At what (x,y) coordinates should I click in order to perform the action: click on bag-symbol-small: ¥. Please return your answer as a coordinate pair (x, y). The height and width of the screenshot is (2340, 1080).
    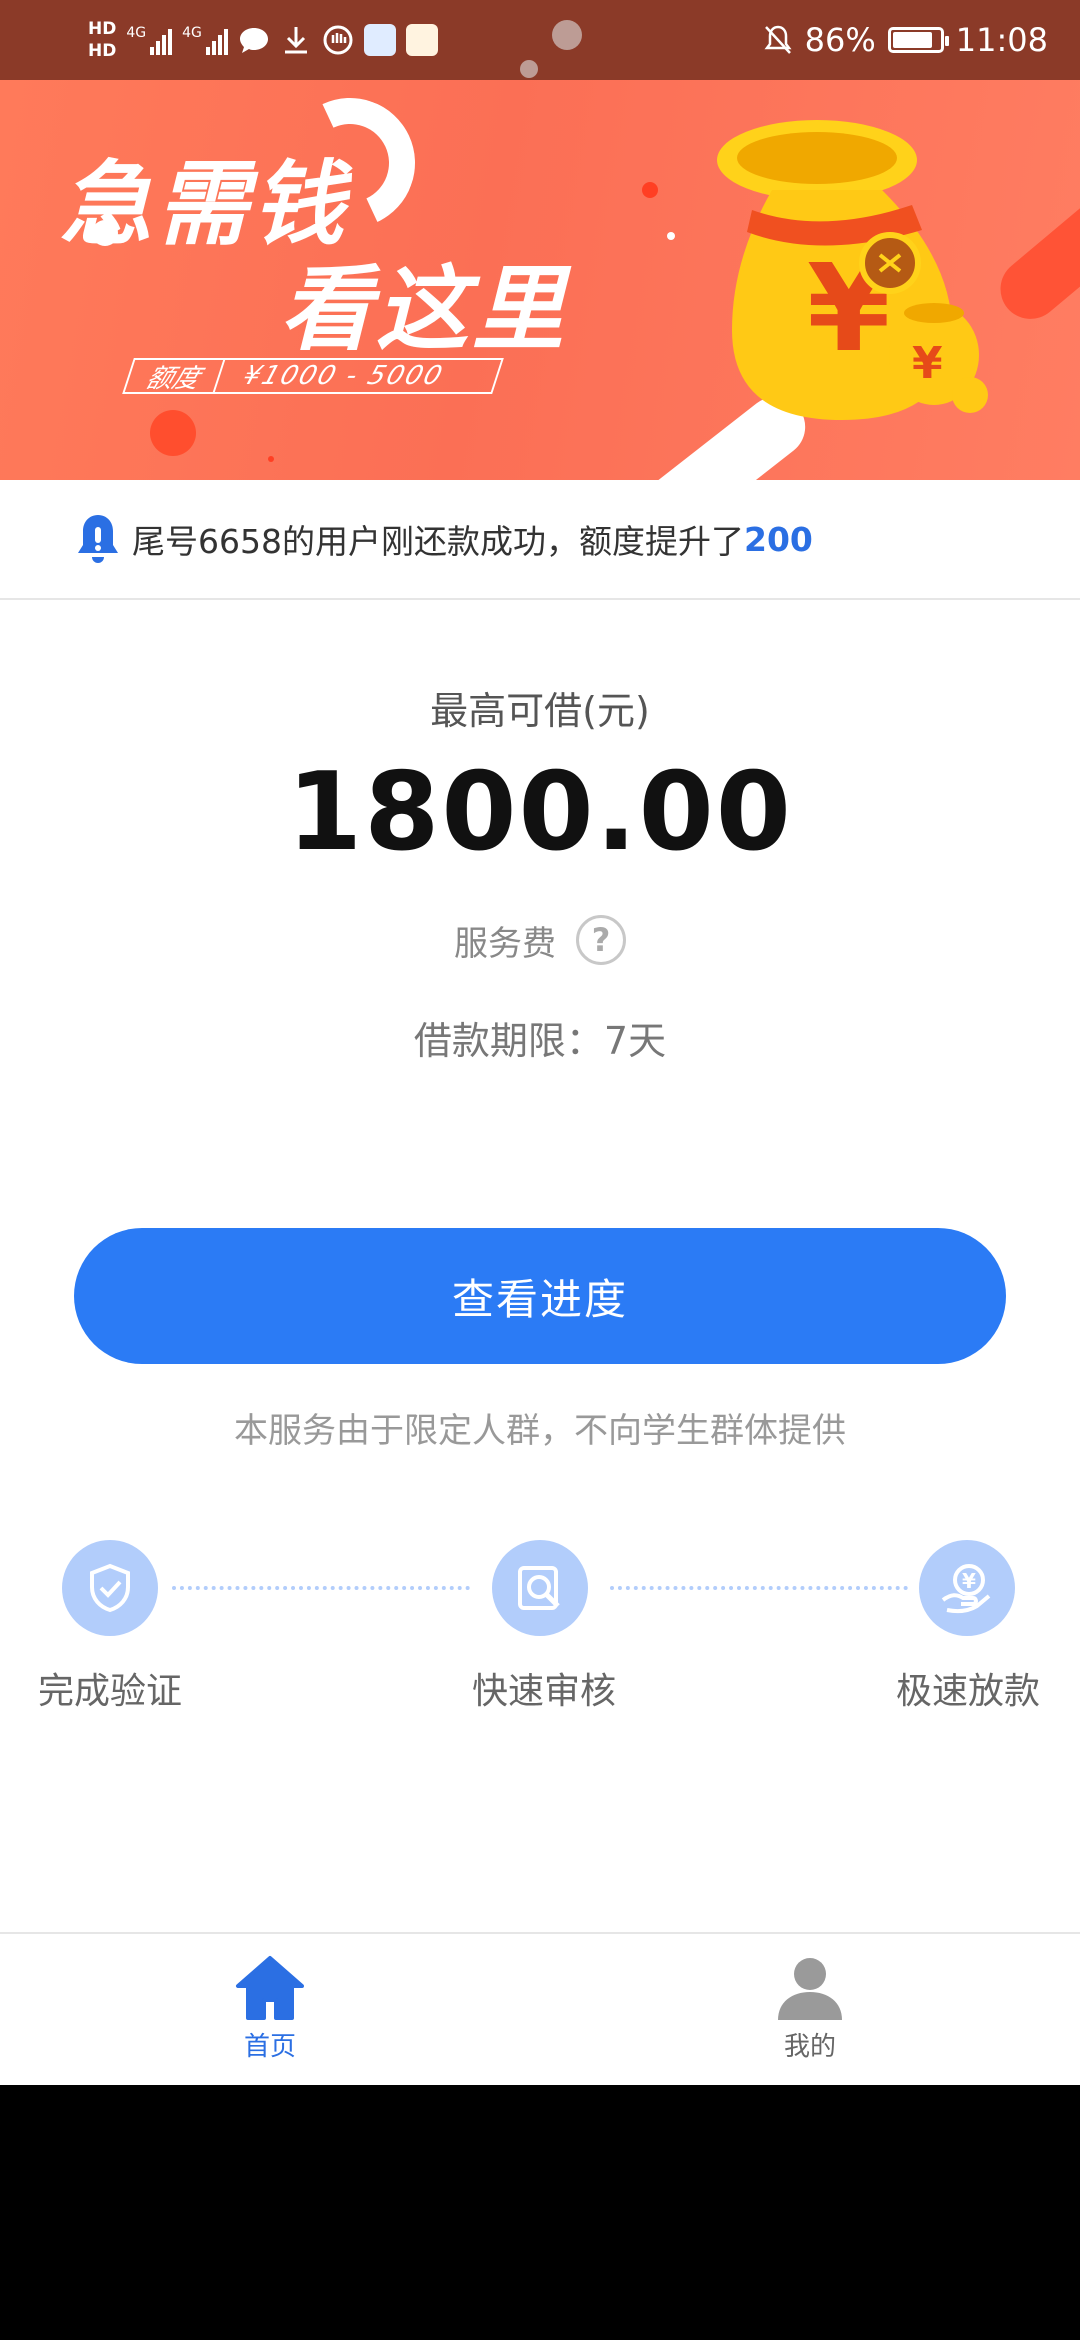
    Looking at the image, I should click on (927, 363).